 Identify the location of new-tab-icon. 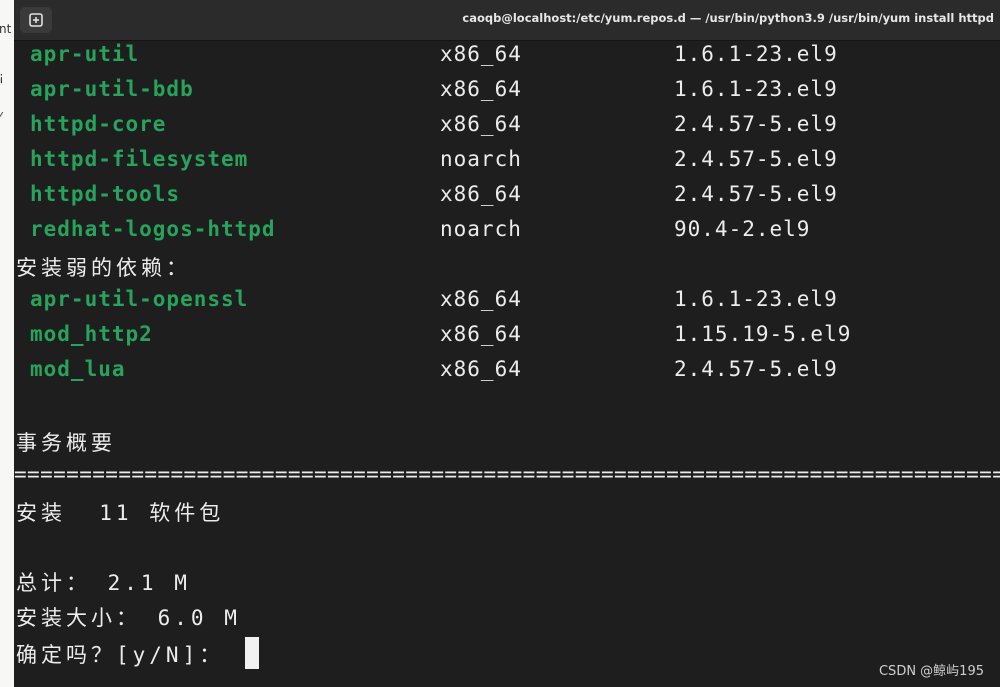
(36, 20).